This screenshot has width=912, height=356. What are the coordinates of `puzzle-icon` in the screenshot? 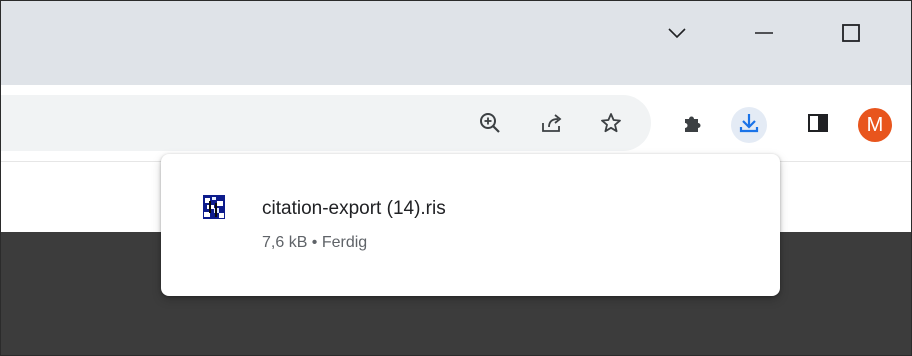 It's located at (693, 125).